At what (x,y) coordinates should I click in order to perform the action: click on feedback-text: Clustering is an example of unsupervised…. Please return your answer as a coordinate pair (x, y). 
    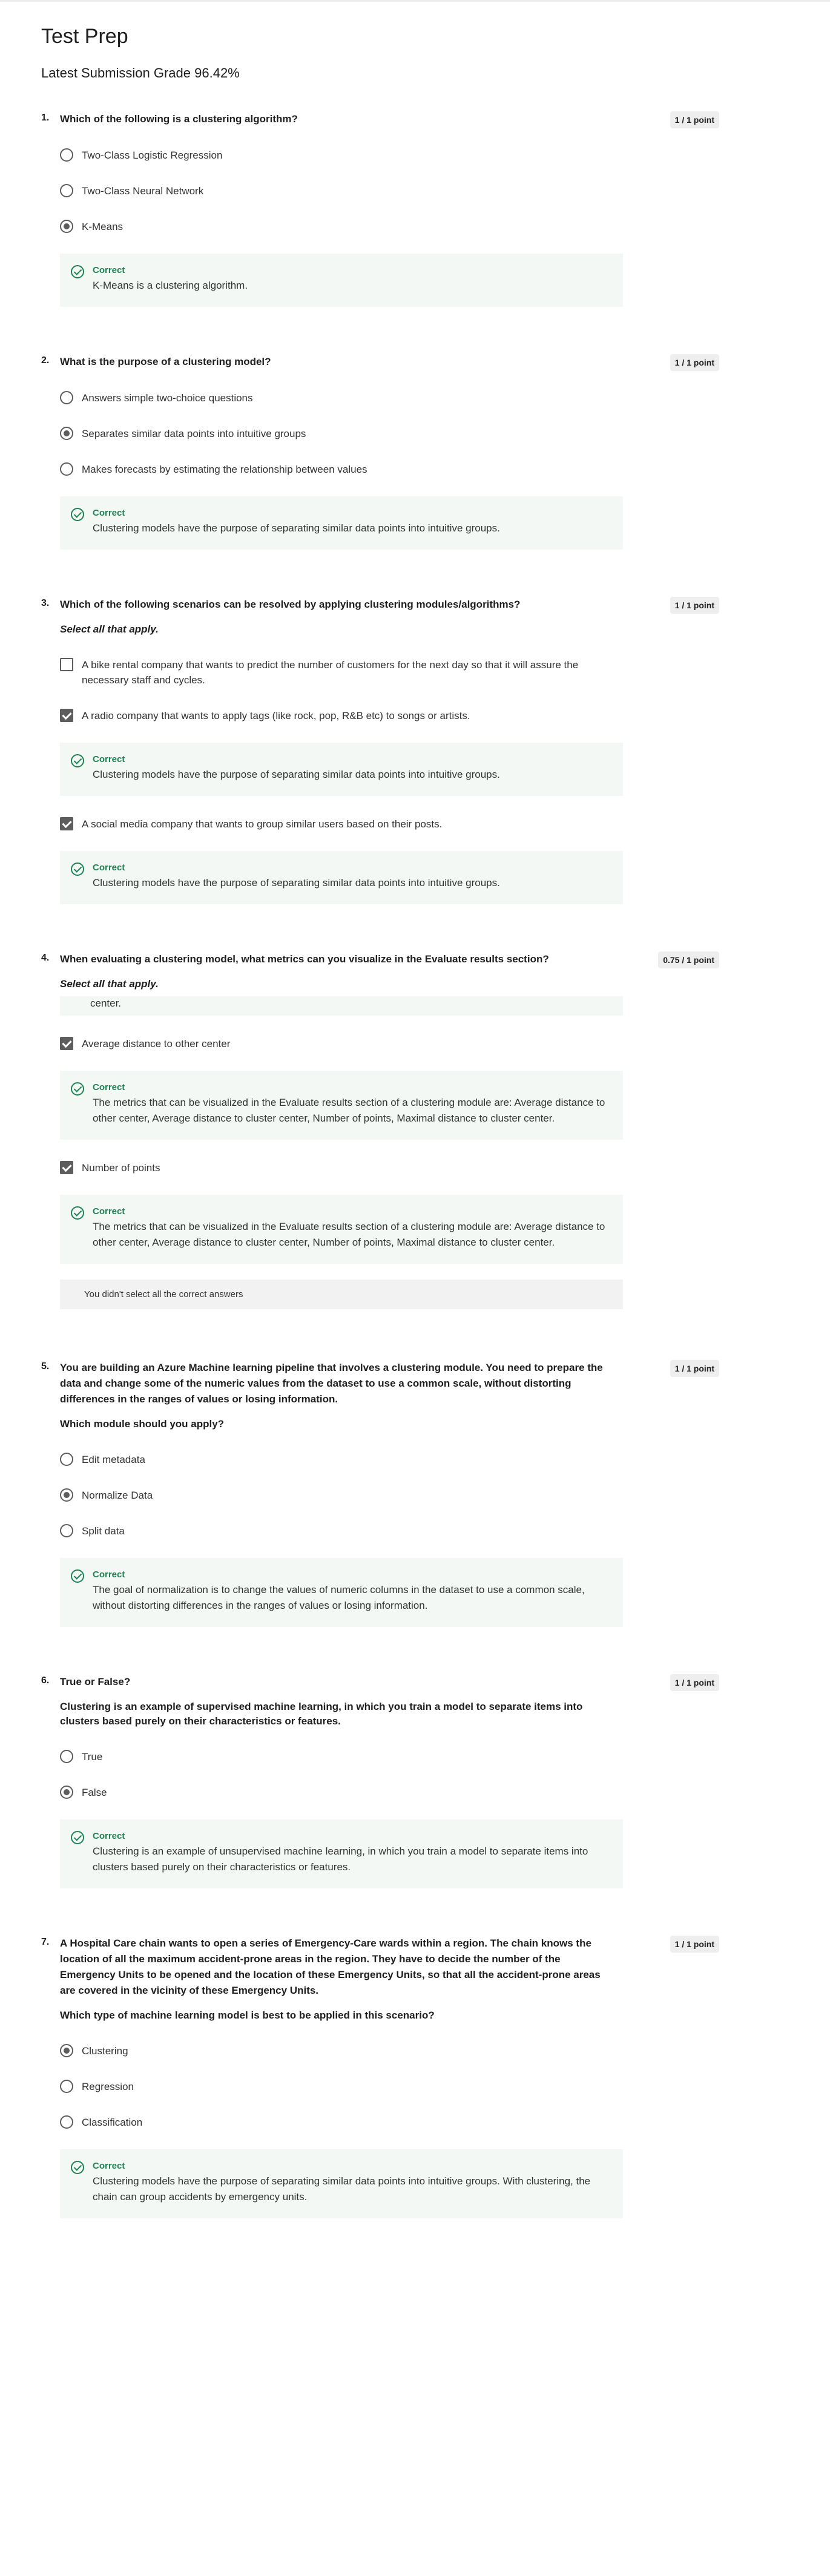
    Looking at the image, I should click on (341, 1859).